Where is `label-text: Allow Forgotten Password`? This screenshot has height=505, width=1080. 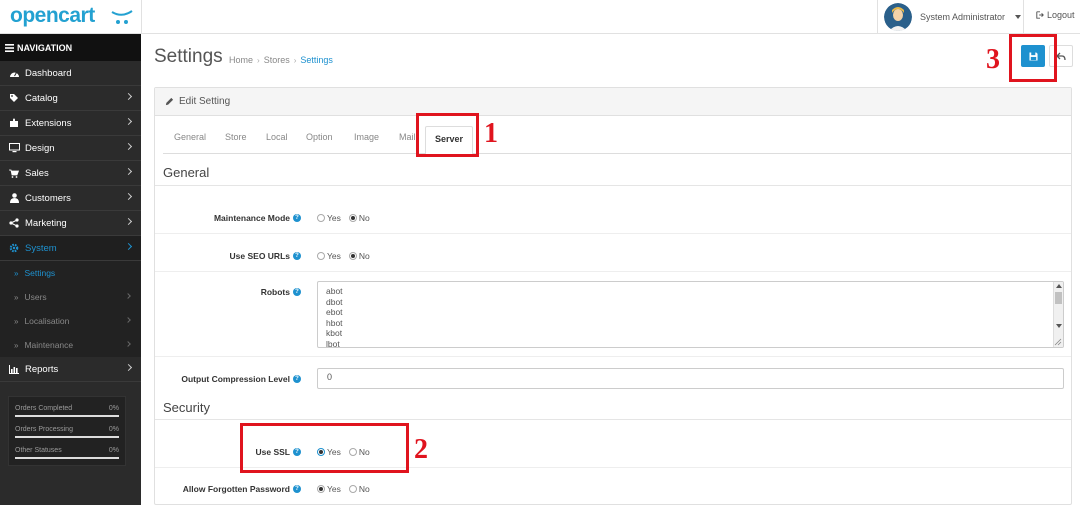
label-text: Allow Forgotten Password is located at coordinates (236, 489).